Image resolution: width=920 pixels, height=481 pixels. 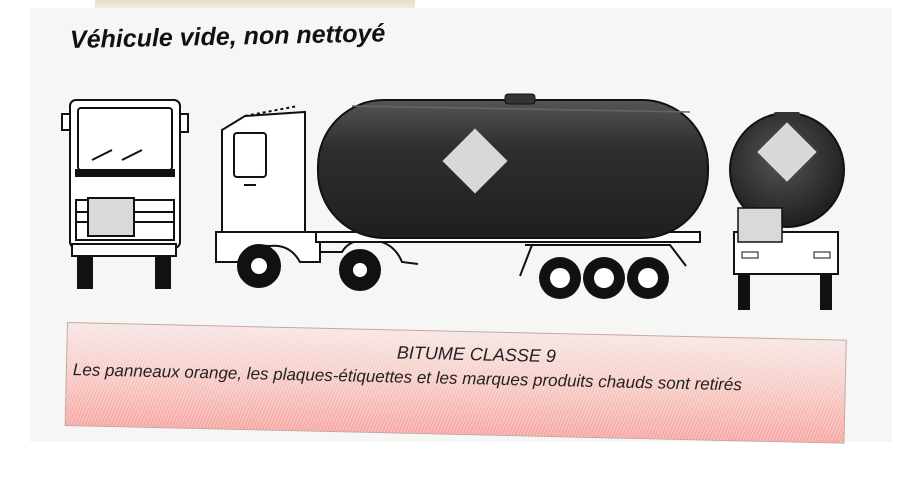 What do you see at coordinates (66, 122) in the screenshot?
I see `mirror-left` at bounding box center [66, 122].